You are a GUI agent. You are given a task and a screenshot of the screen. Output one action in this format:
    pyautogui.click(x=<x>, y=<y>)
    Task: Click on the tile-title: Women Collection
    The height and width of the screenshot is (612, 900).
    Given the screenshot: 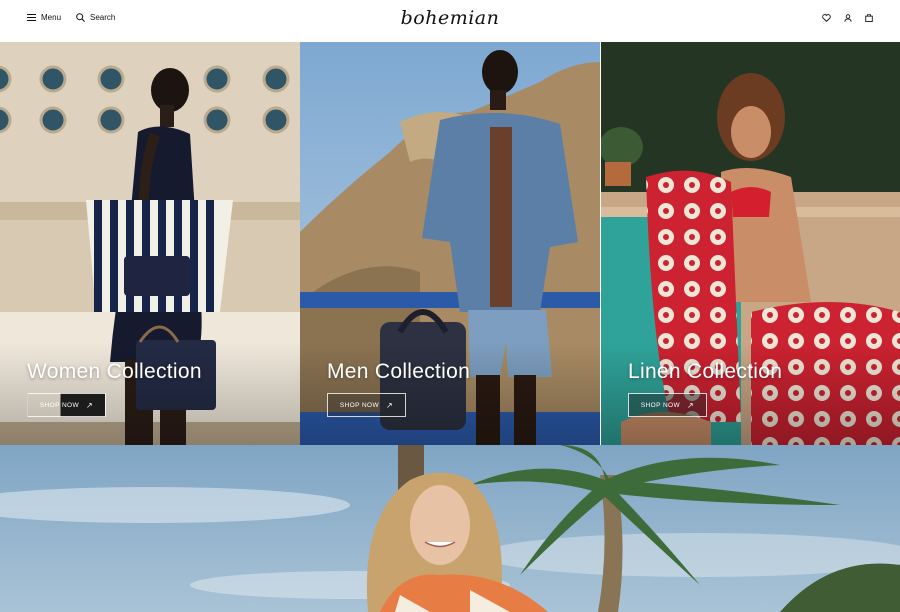 What is the action you would take?
    pyautogui.click(x=114, y=371)
    